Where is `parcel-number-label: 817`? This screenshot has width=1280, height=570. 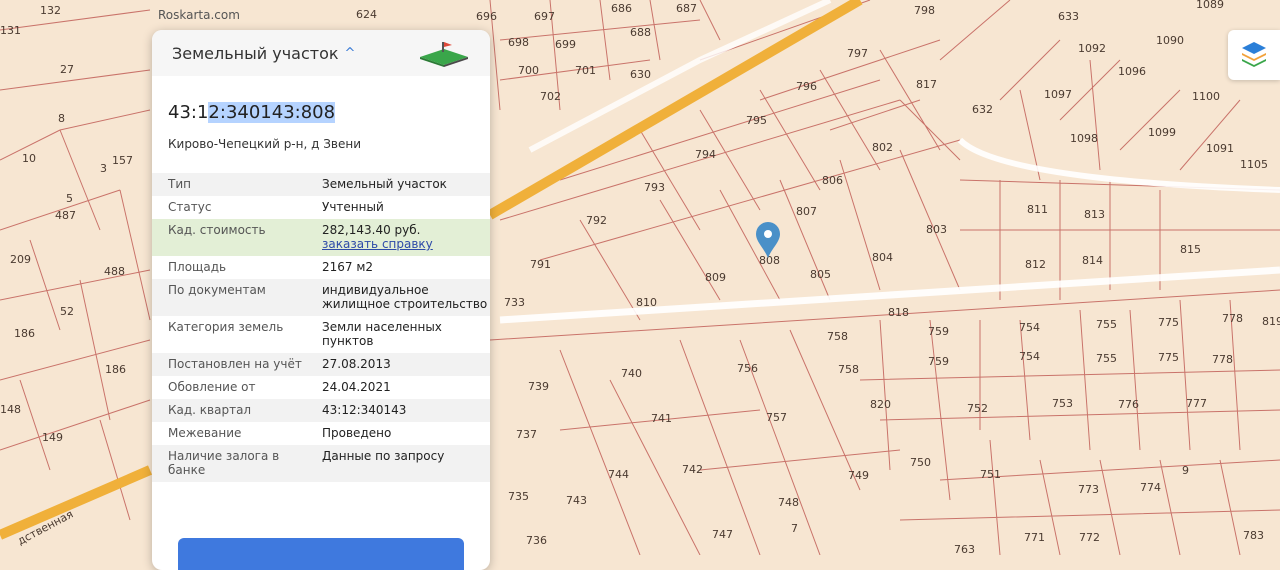
parcel-number-label: 817 is located at coordinates (926, 84).